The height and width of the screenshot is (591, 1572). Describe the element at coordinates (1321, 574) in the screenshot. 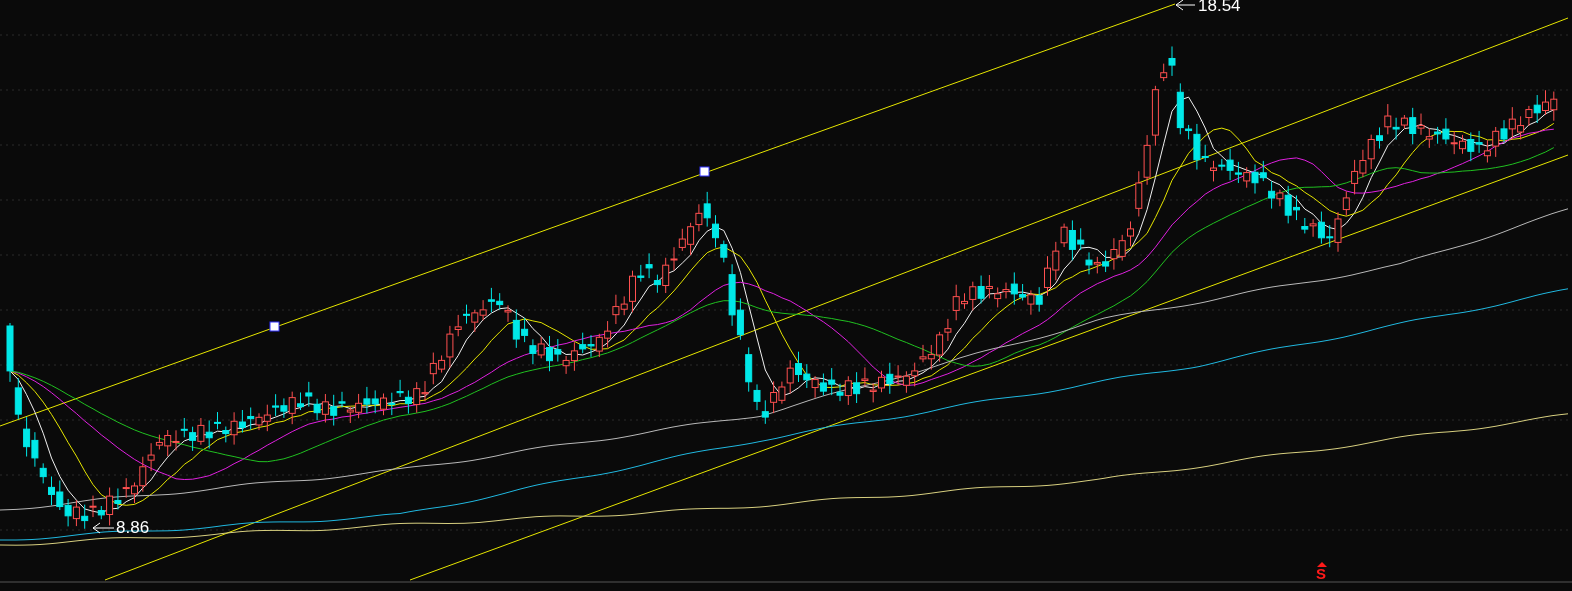

I see `signal-marker: S` at that location.